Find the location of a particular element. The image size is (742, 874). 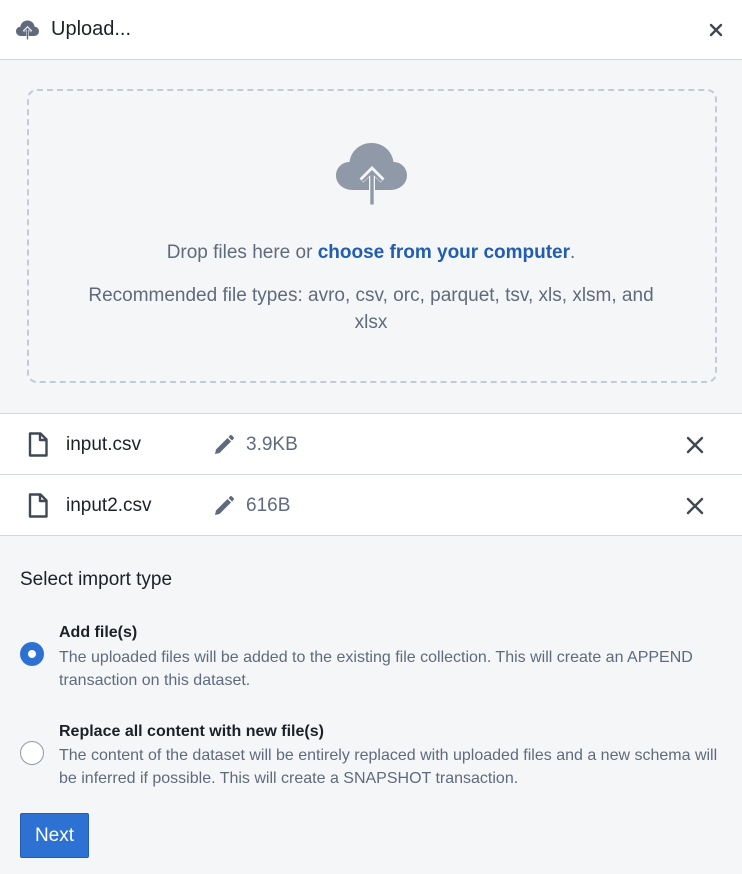

file-list: input.csv 3.9KB input2.csv 616B is located at coordinates (371, 474).